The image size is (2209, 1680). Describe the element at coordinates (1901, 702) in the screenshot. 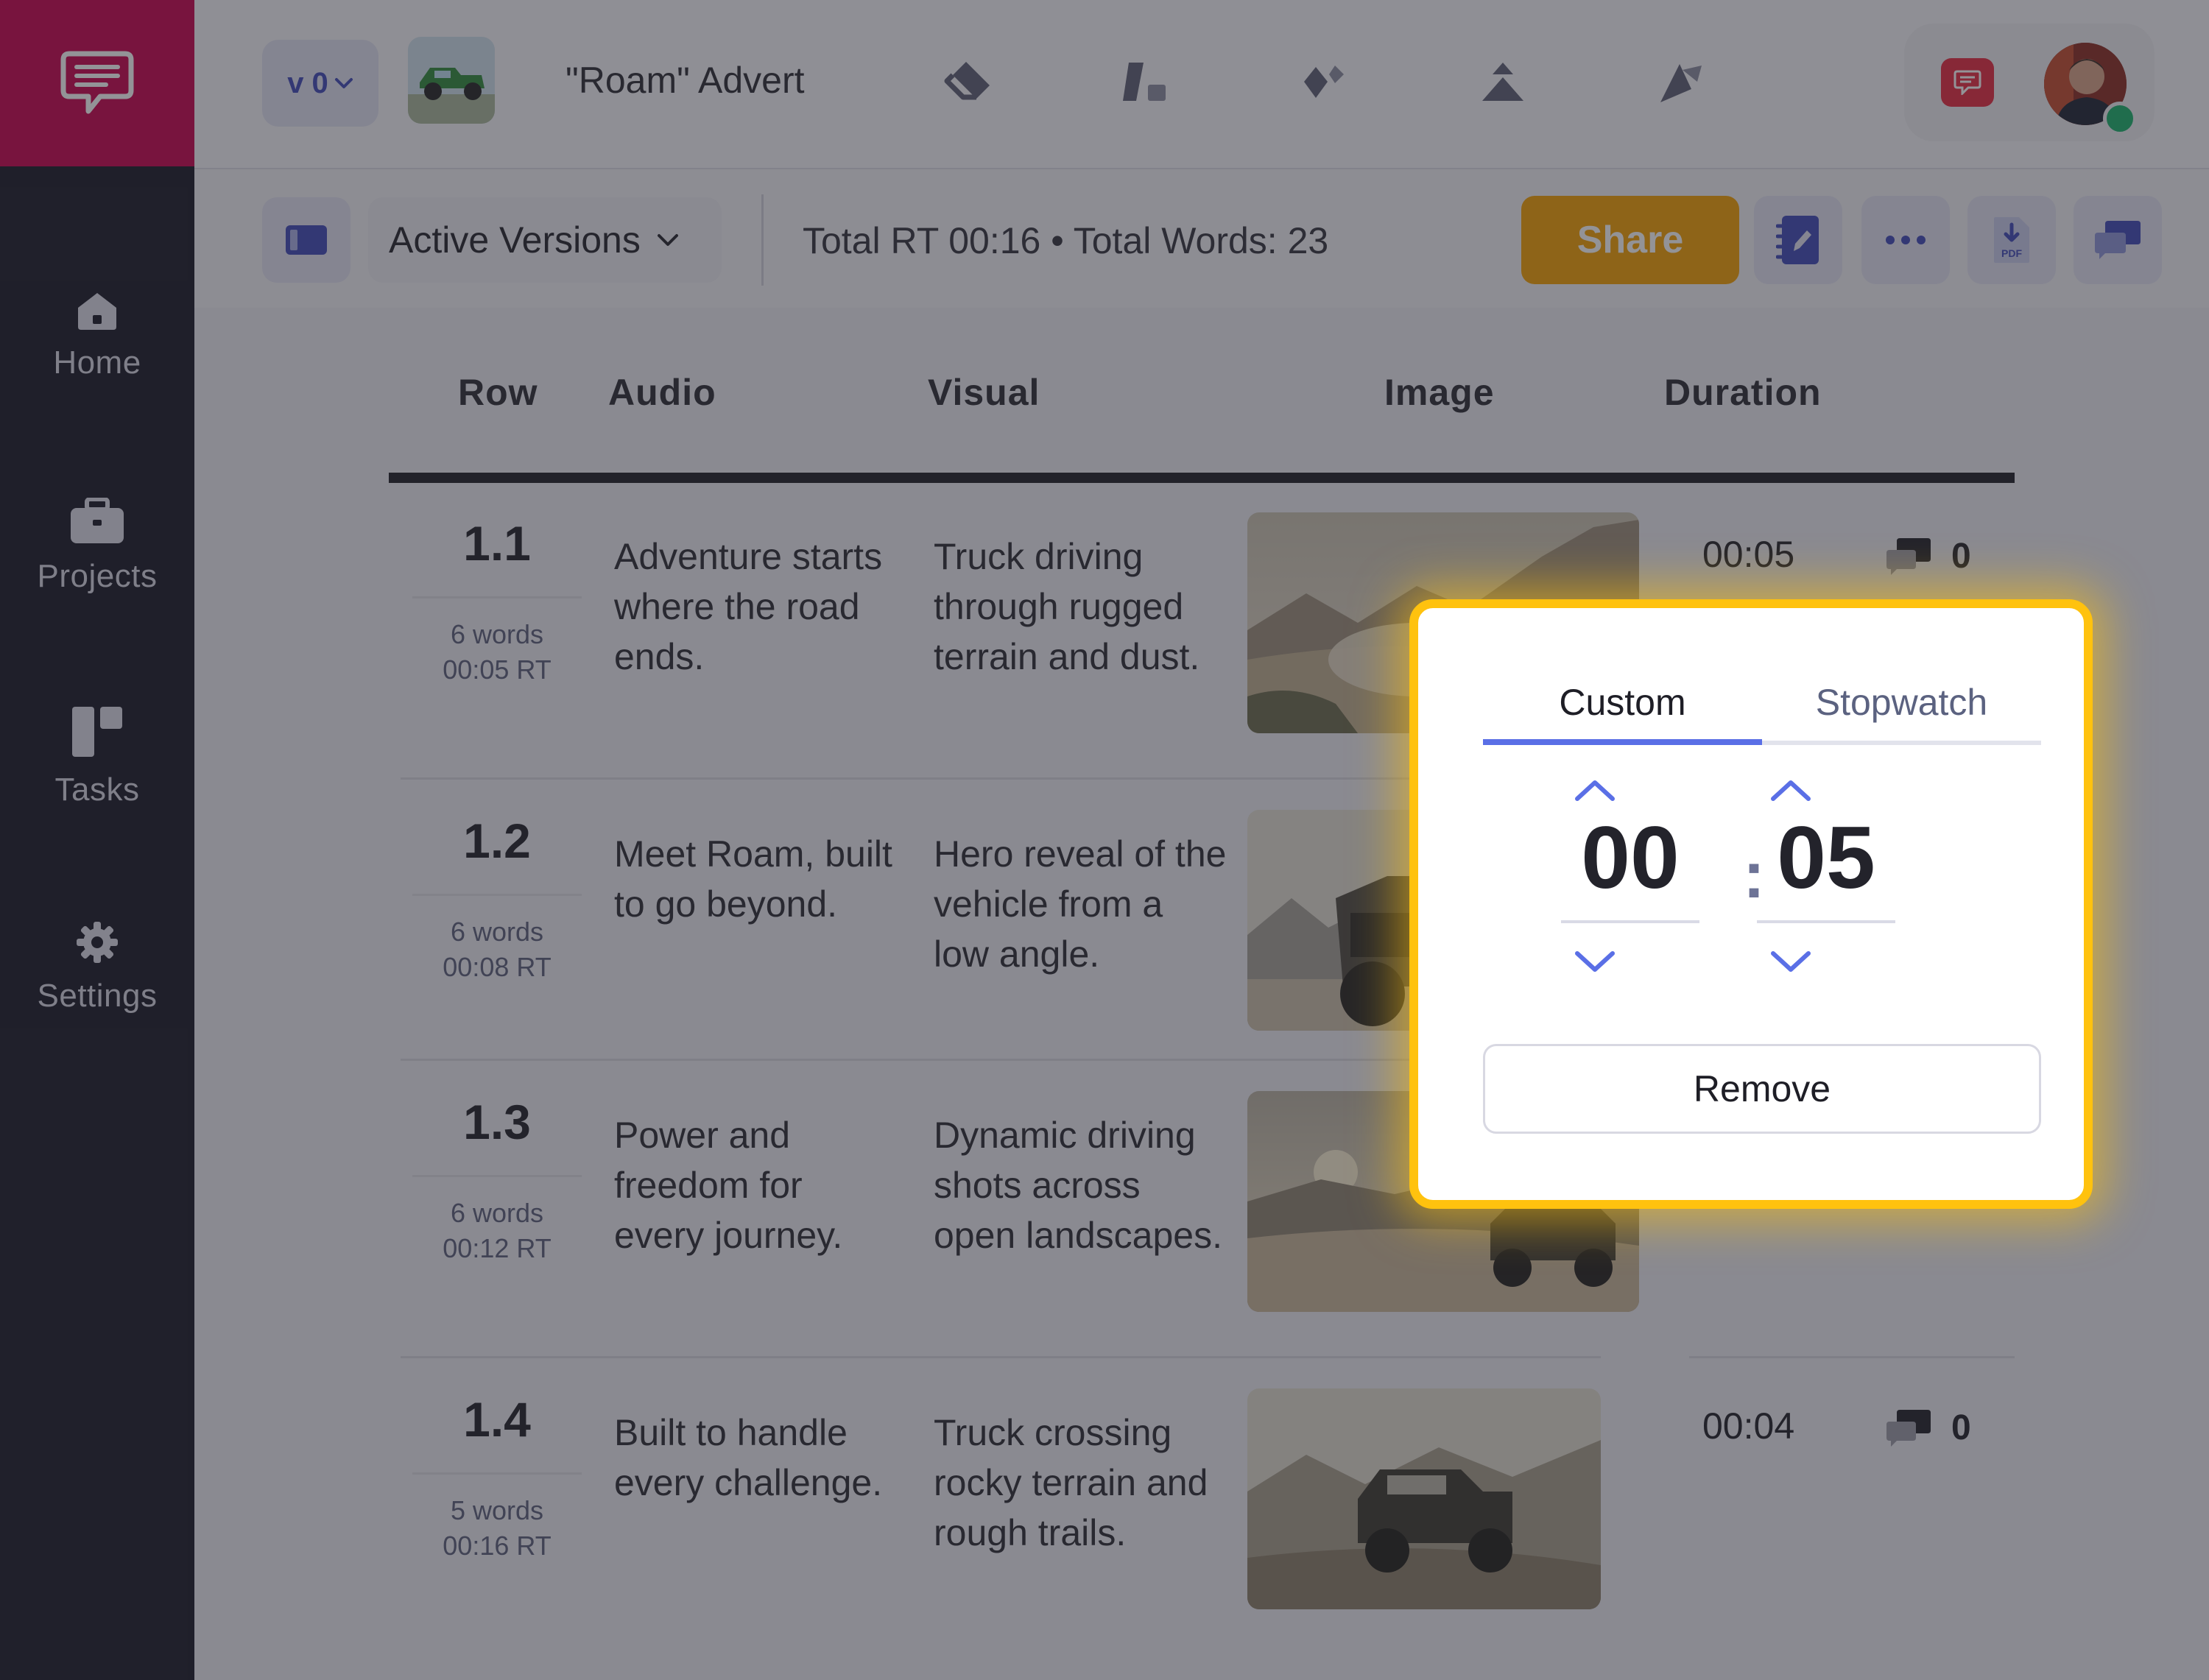

I see `tab-stopwatch: Stopwatch` at that location.